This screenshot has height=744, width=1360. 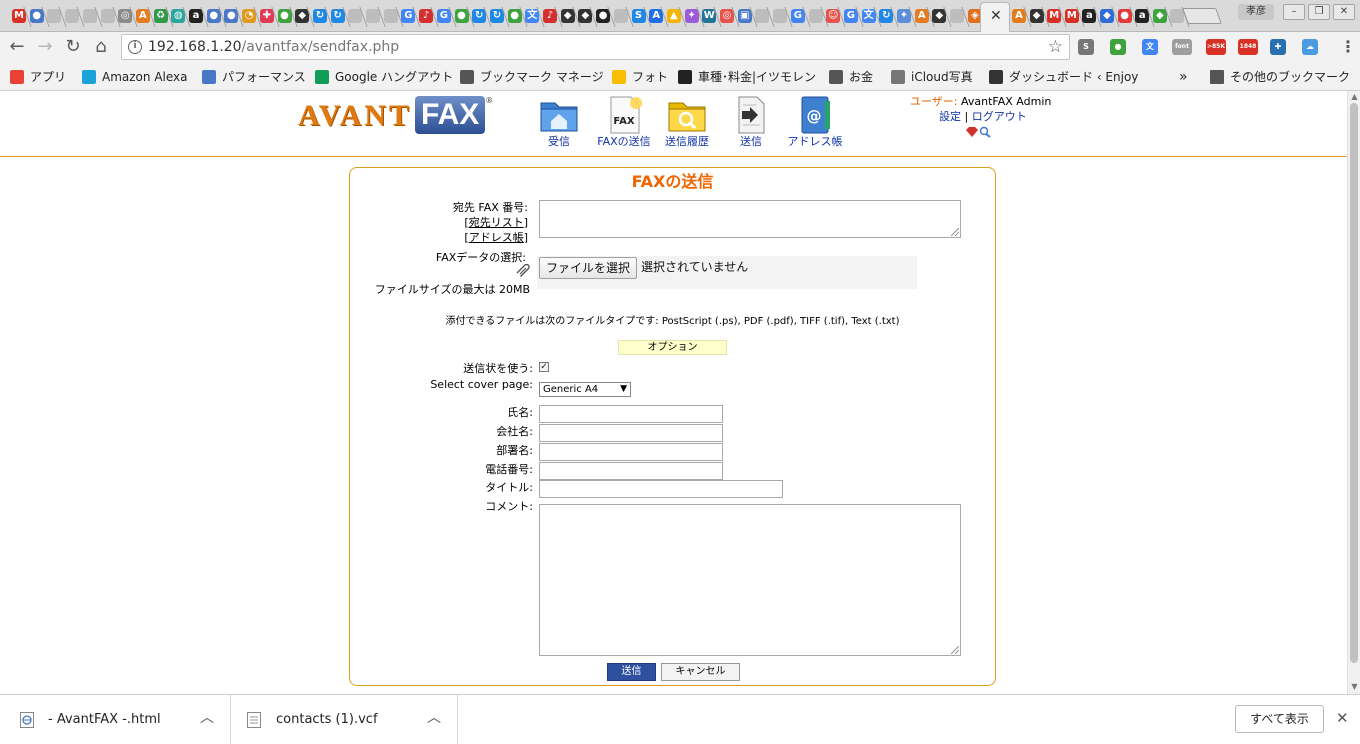 I want to click on bookmark-item: ブックマーク マネージ, so click(x=532, y=77).